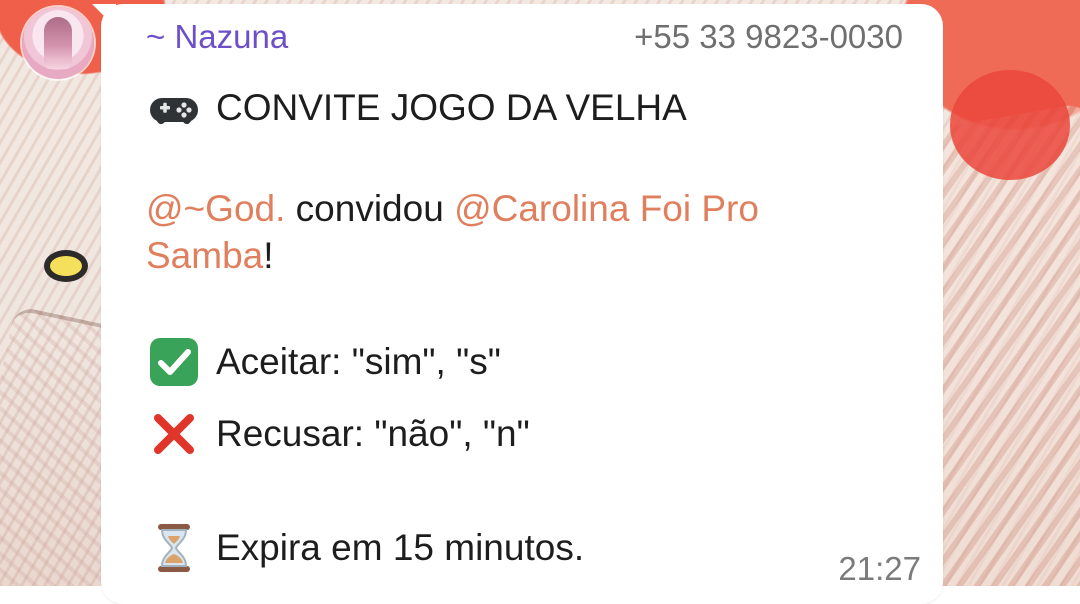  Describe the element at coordinates (174, 362) in the screenshot. I see `check-mark-icon` at that location.